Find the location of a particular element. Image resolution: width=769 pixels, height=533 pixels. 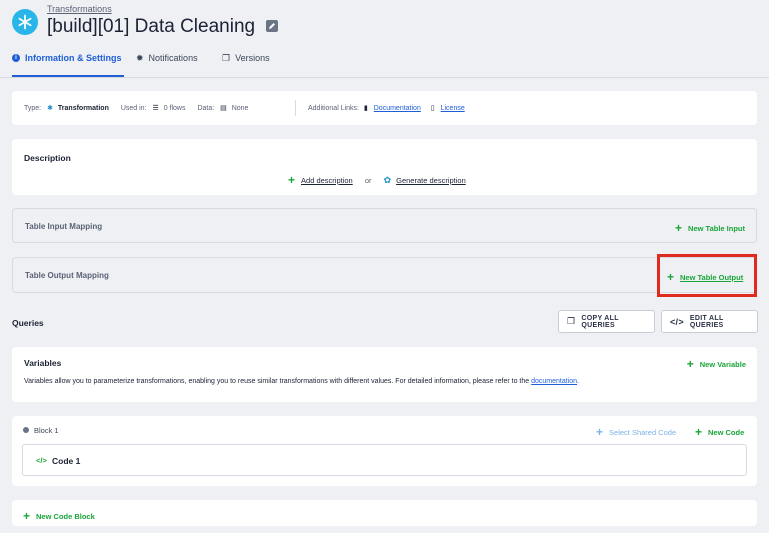

new-variable-label: New Variable is located at coordinates (722, 364).